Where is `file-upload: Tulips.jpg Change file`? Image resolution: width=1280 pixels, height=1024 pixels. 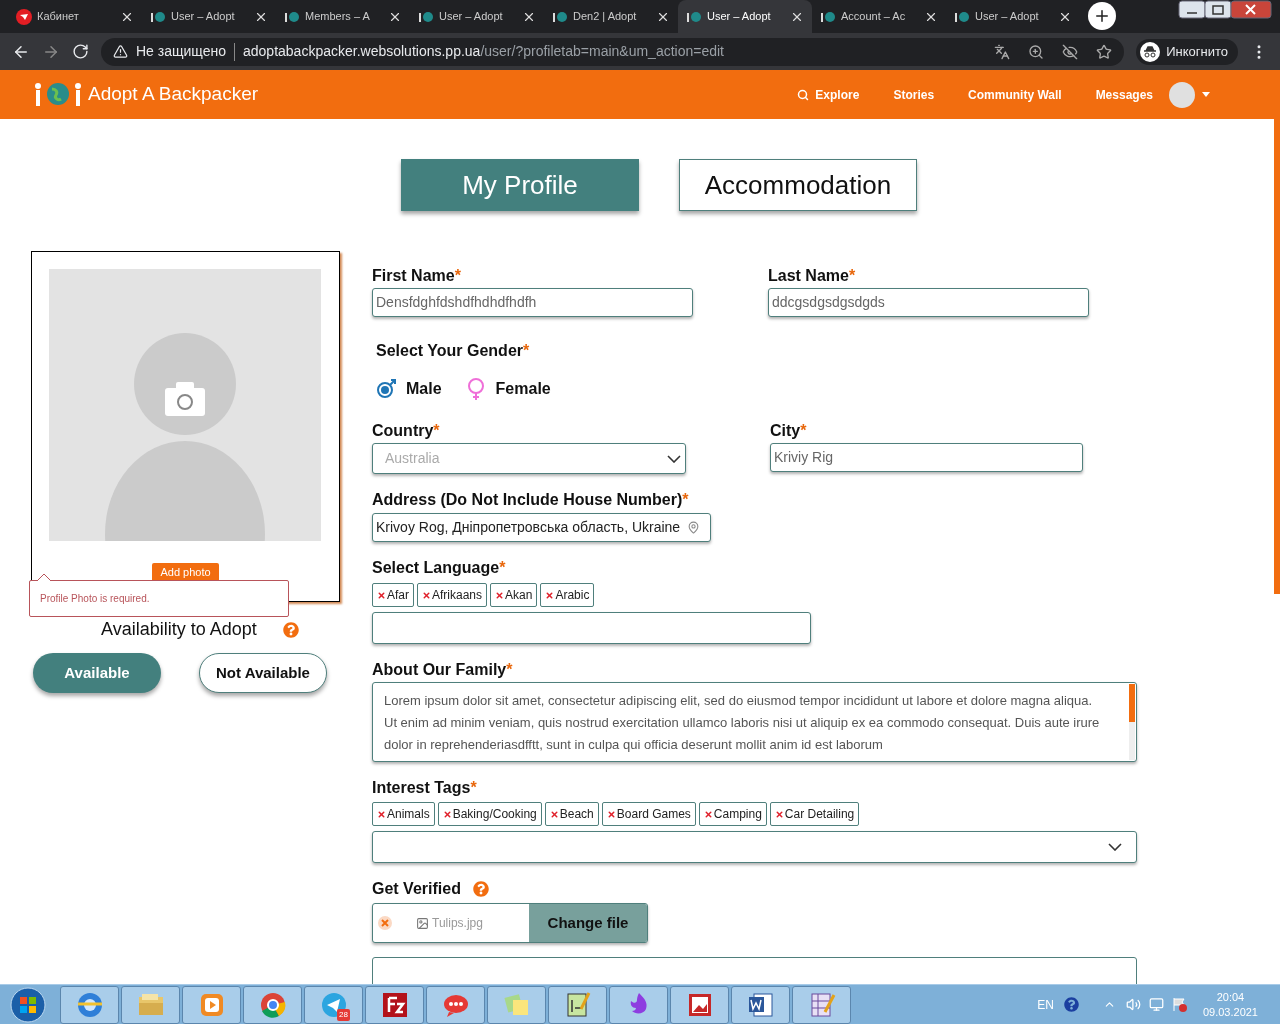 file-upload: Tulips.jpg Change file is located at coordinates (510, 923).